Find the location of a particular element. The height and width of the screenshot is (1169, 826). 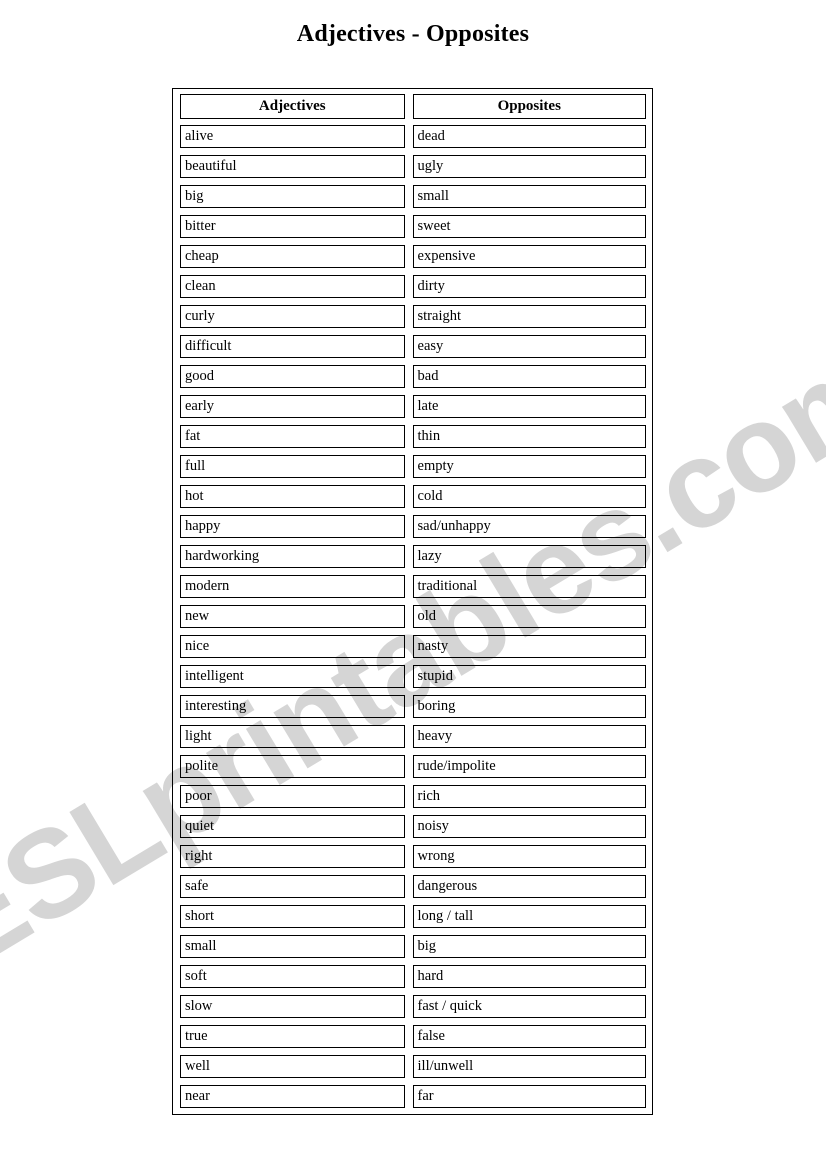

adjective-cell: light is located at coordinates (292, 736).